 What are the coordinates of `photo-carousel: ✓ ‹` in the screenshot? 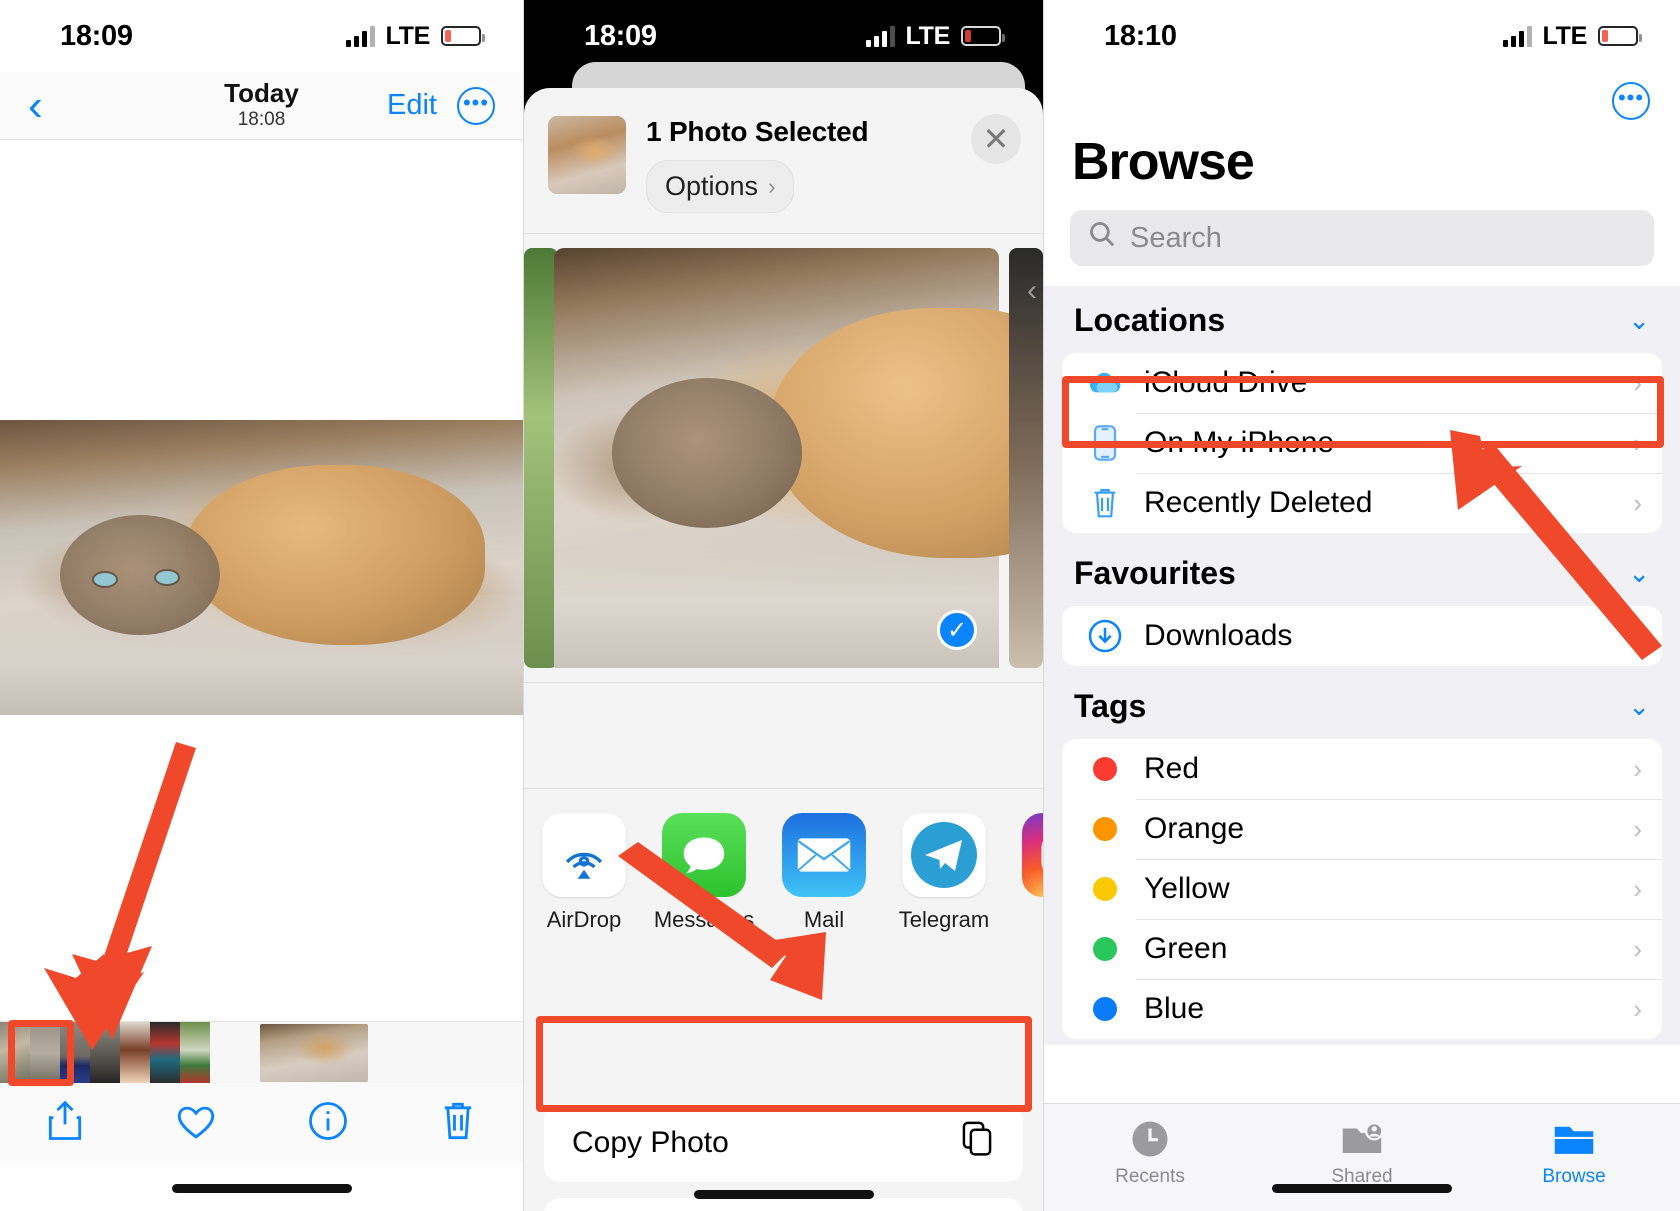 It's located at (783, 458).